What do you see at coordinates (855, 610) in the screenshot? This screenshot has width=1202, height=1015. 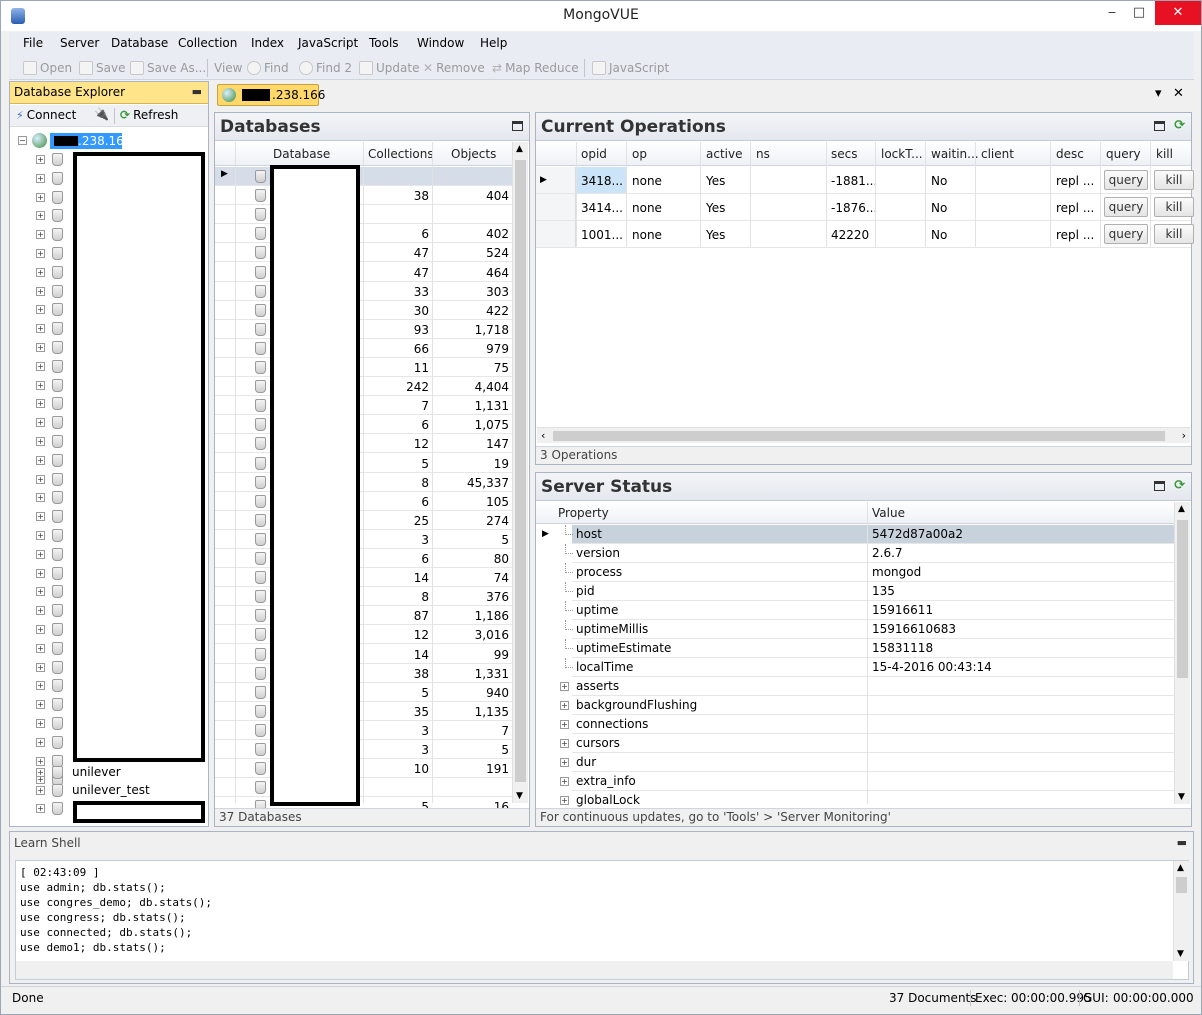 I see `table-row: uptime 15916611` at bounding box center [855, 610].